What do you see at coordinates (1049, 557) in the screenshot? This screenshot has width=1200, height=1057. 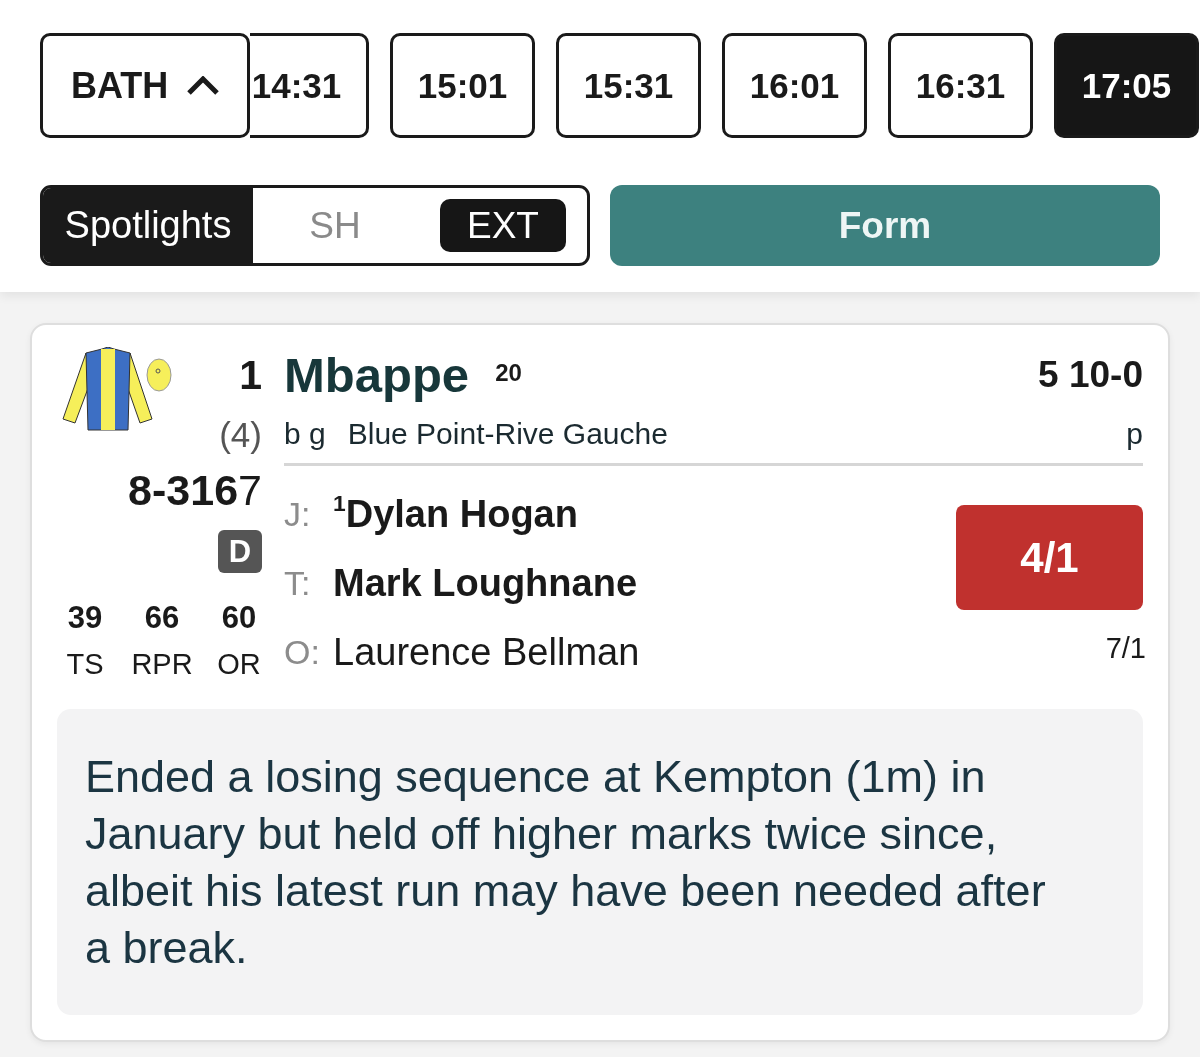 I see `odds-button: 4/1` at bounding box center [1049, 557].